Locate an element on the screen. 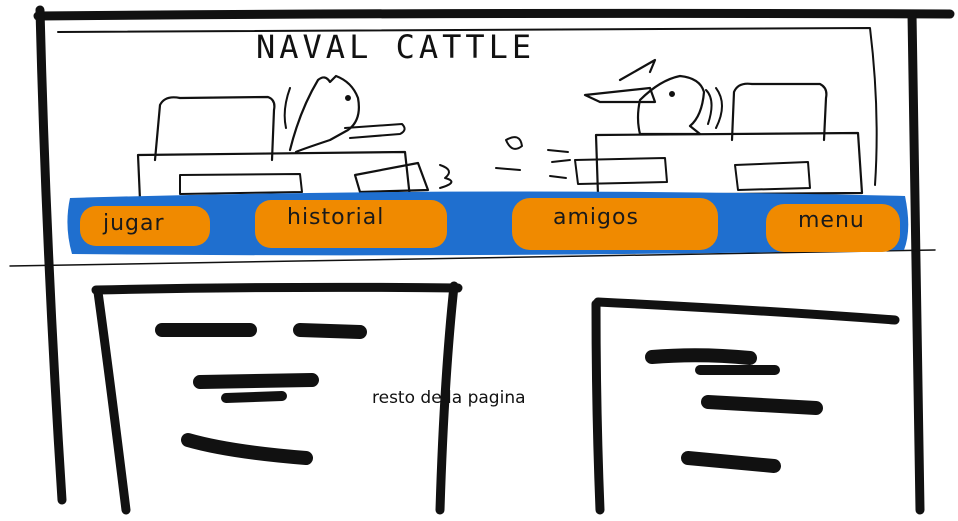  right-panel-left is located at coordinates (598, 407).